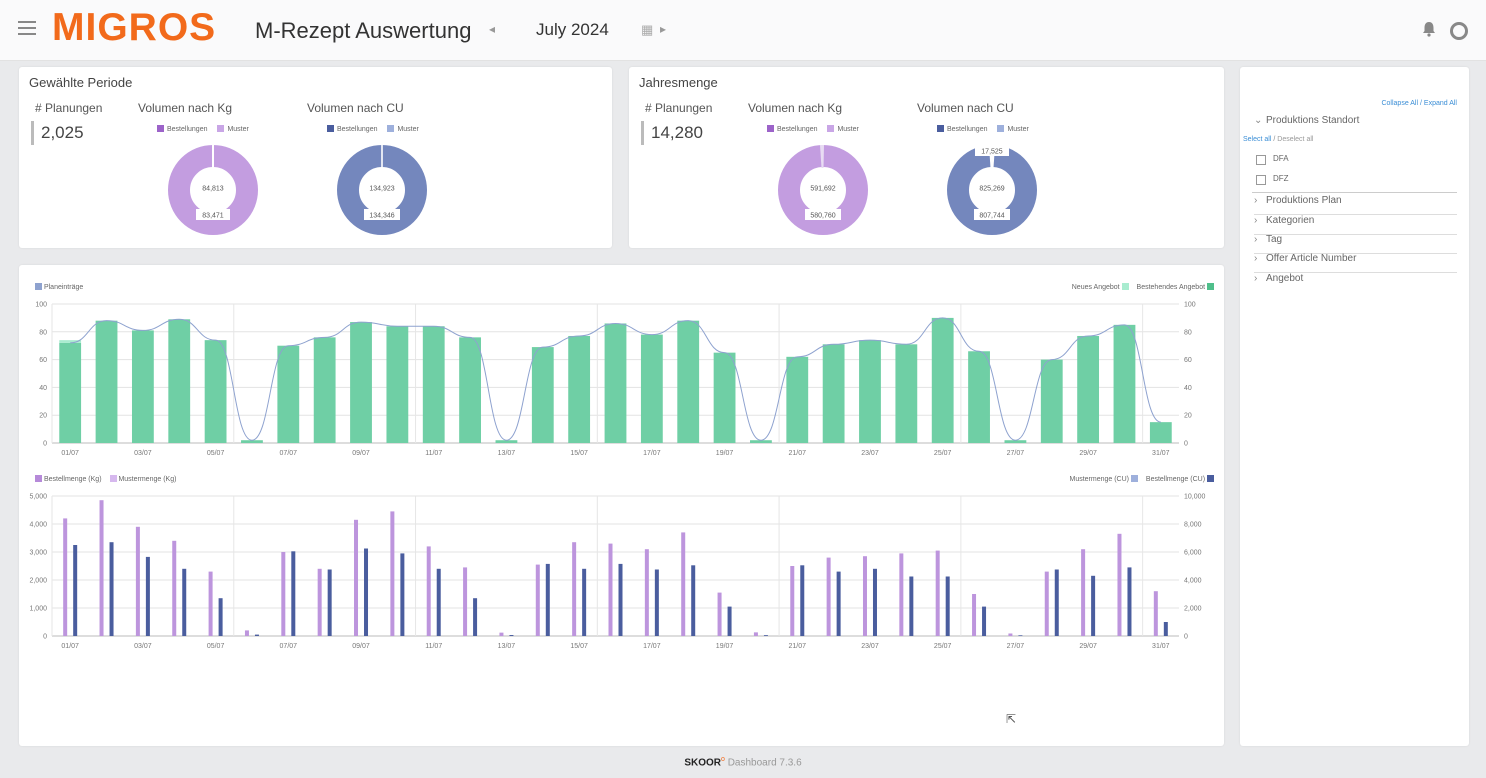  What do you see at coordinates (1261, 160) in the screenshot?
I see `checkbox-dfa` at bounding box center [1261, 160].